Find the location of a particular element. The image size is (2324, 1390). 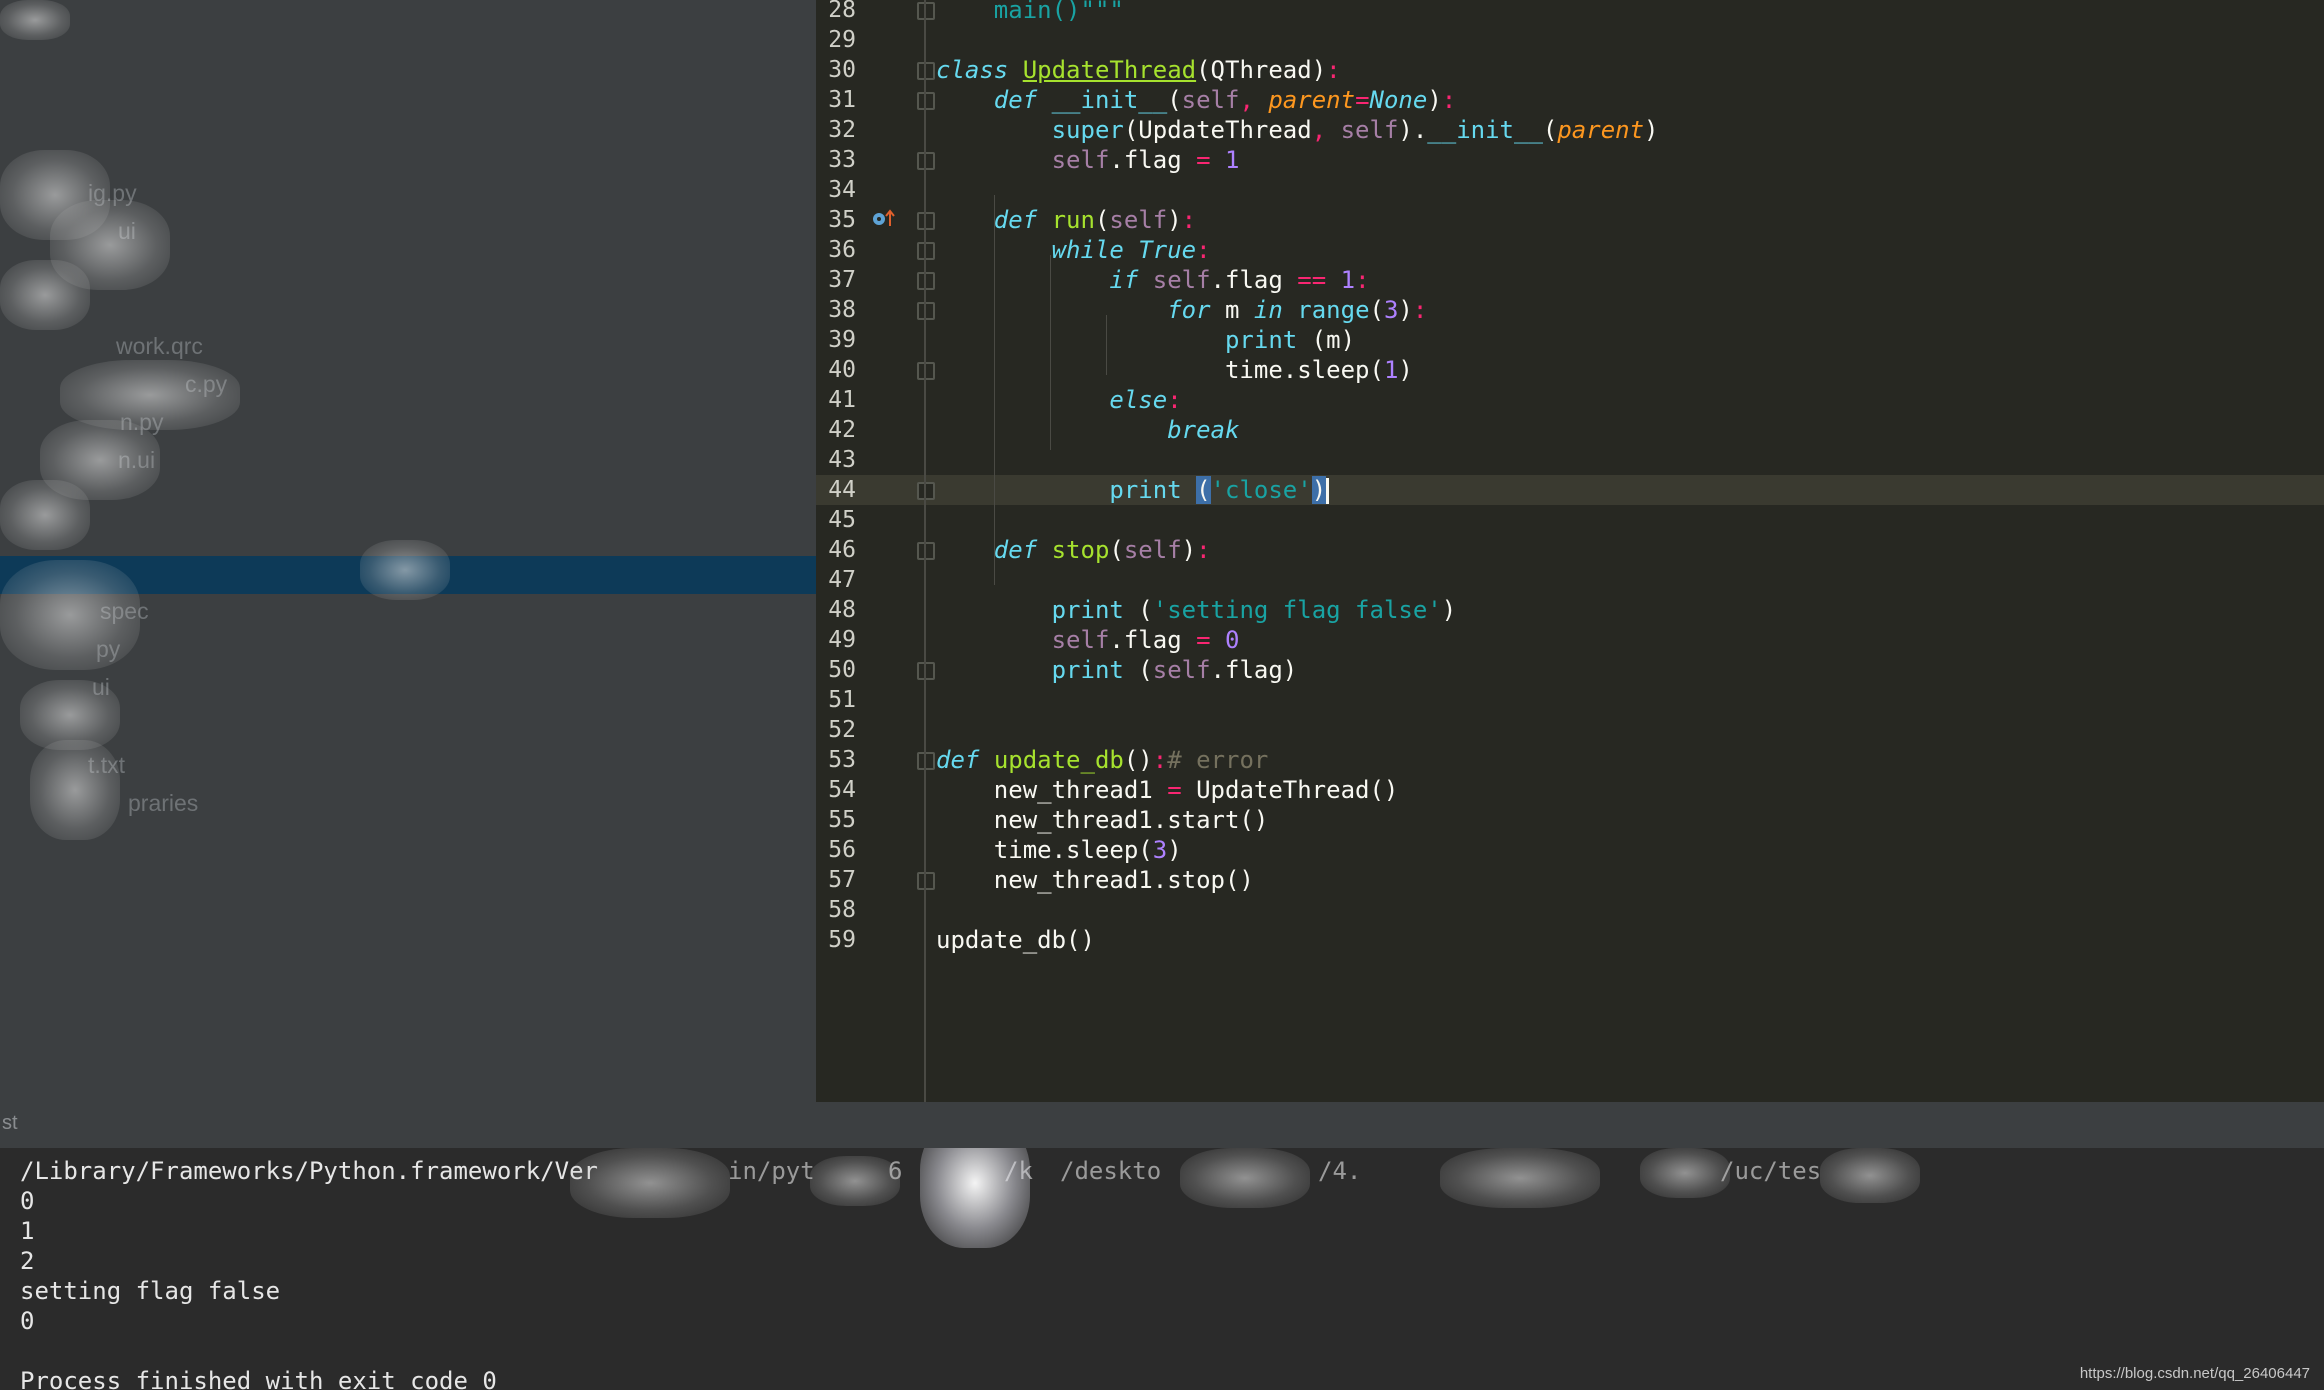

console-output-line: 1 is located at coordinates (27, 1231).